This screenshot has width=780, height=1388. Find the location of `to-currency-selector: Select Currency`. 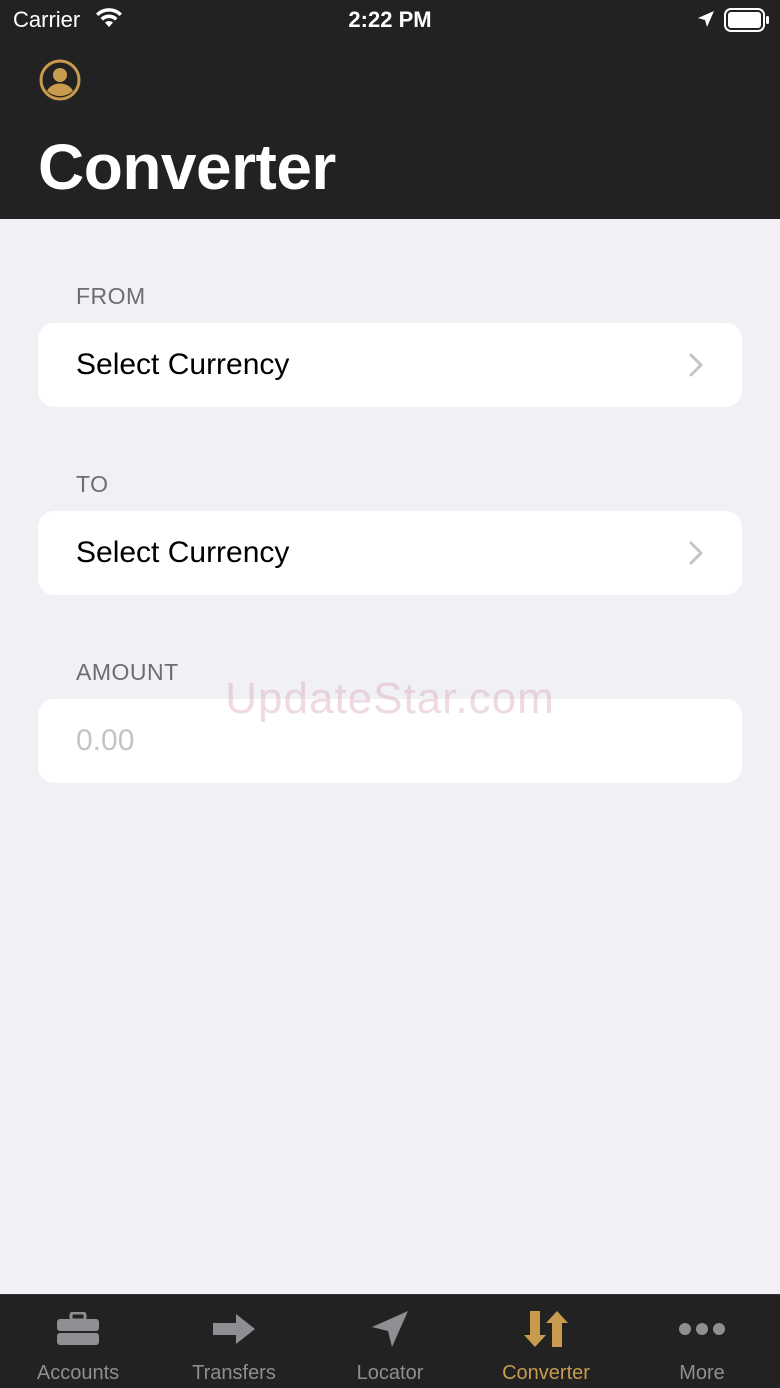

to-currency-selector: Select Currency is located at coordinates (390, 553).